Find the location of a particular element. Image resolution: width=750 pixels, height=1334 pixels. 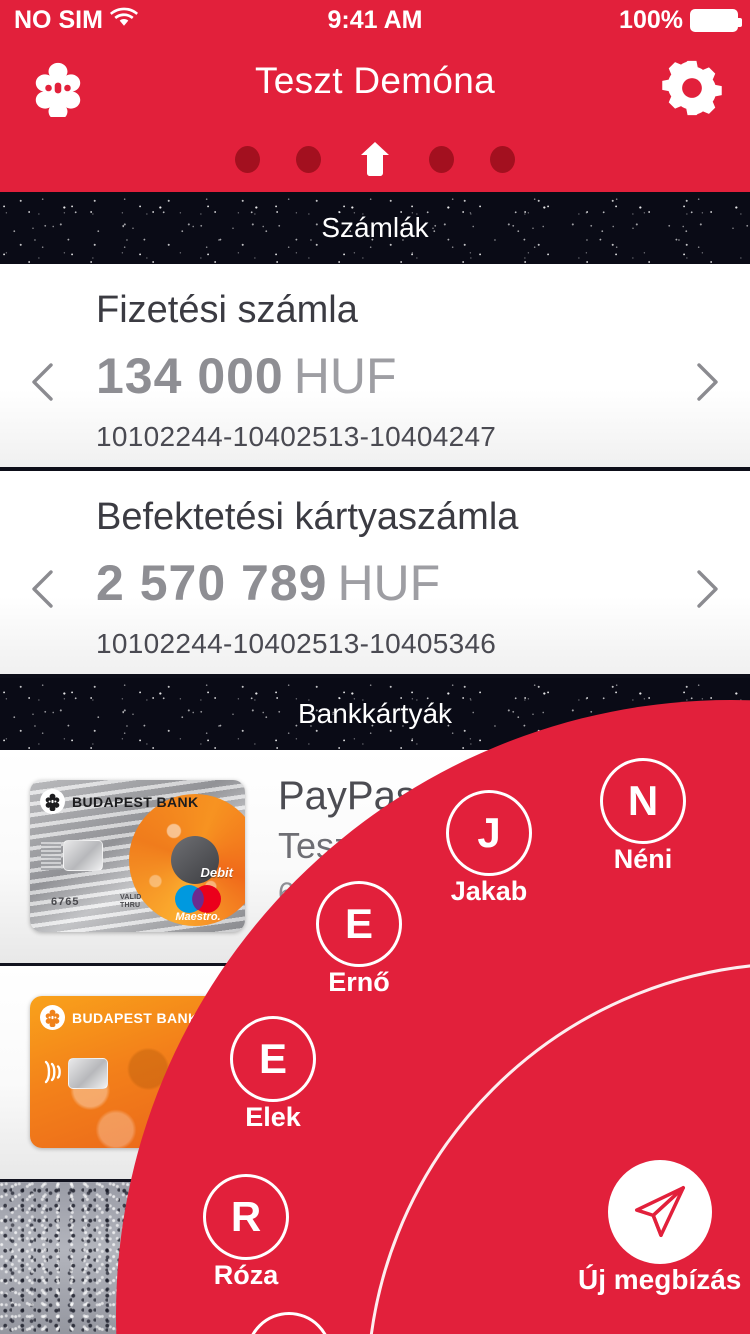

section-header-accounts-label: Számlák is located at coordinates (375, 227).